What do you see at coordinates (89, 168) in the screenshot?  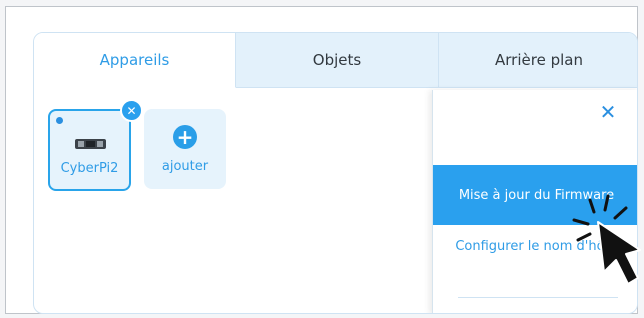 I see `device-name-label: CyberPi2` at bounding box center [89, 168].